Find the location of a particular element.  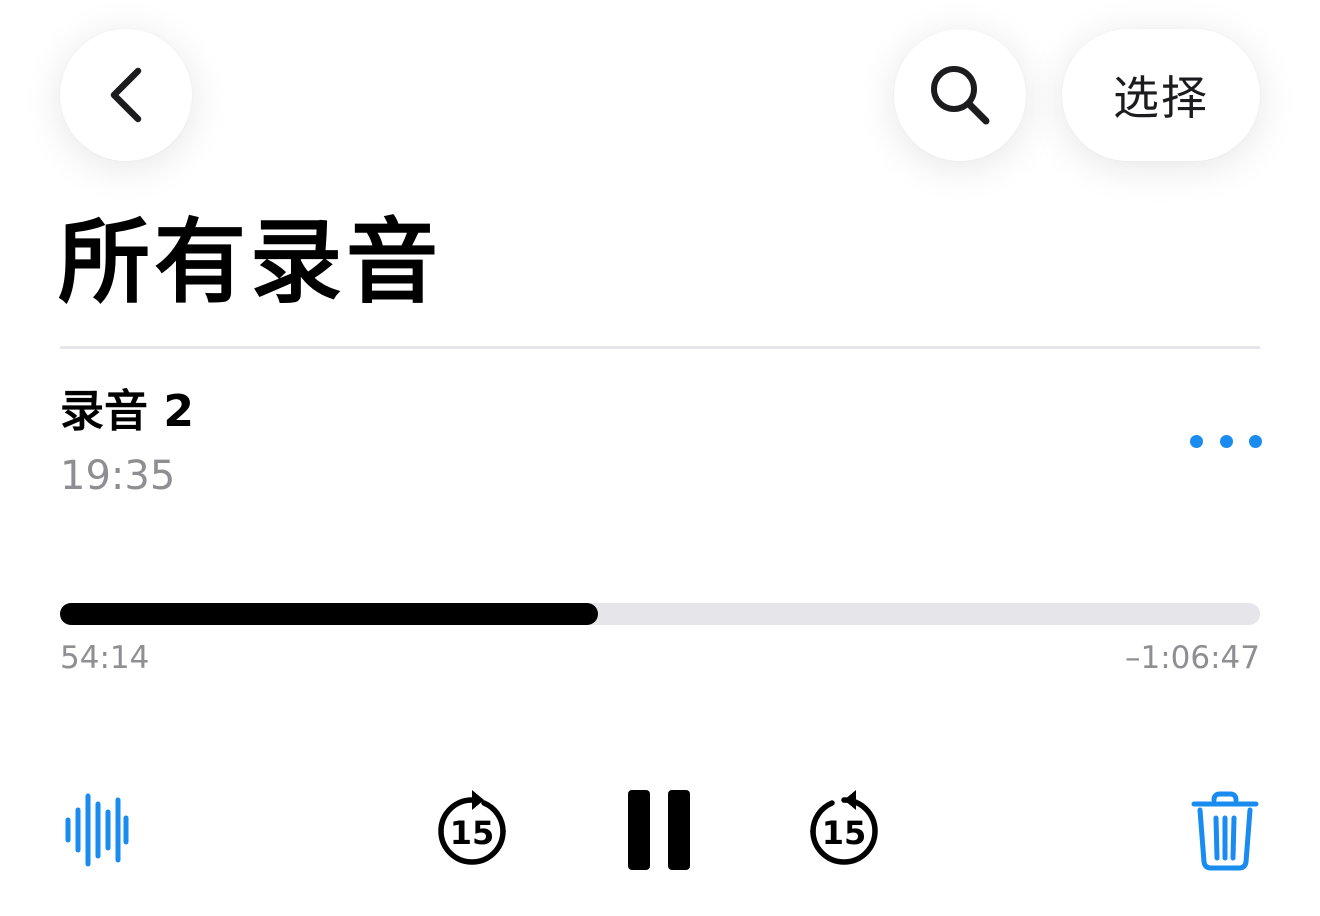

recording-time: 19:35 is located at coordinates (118, 476).